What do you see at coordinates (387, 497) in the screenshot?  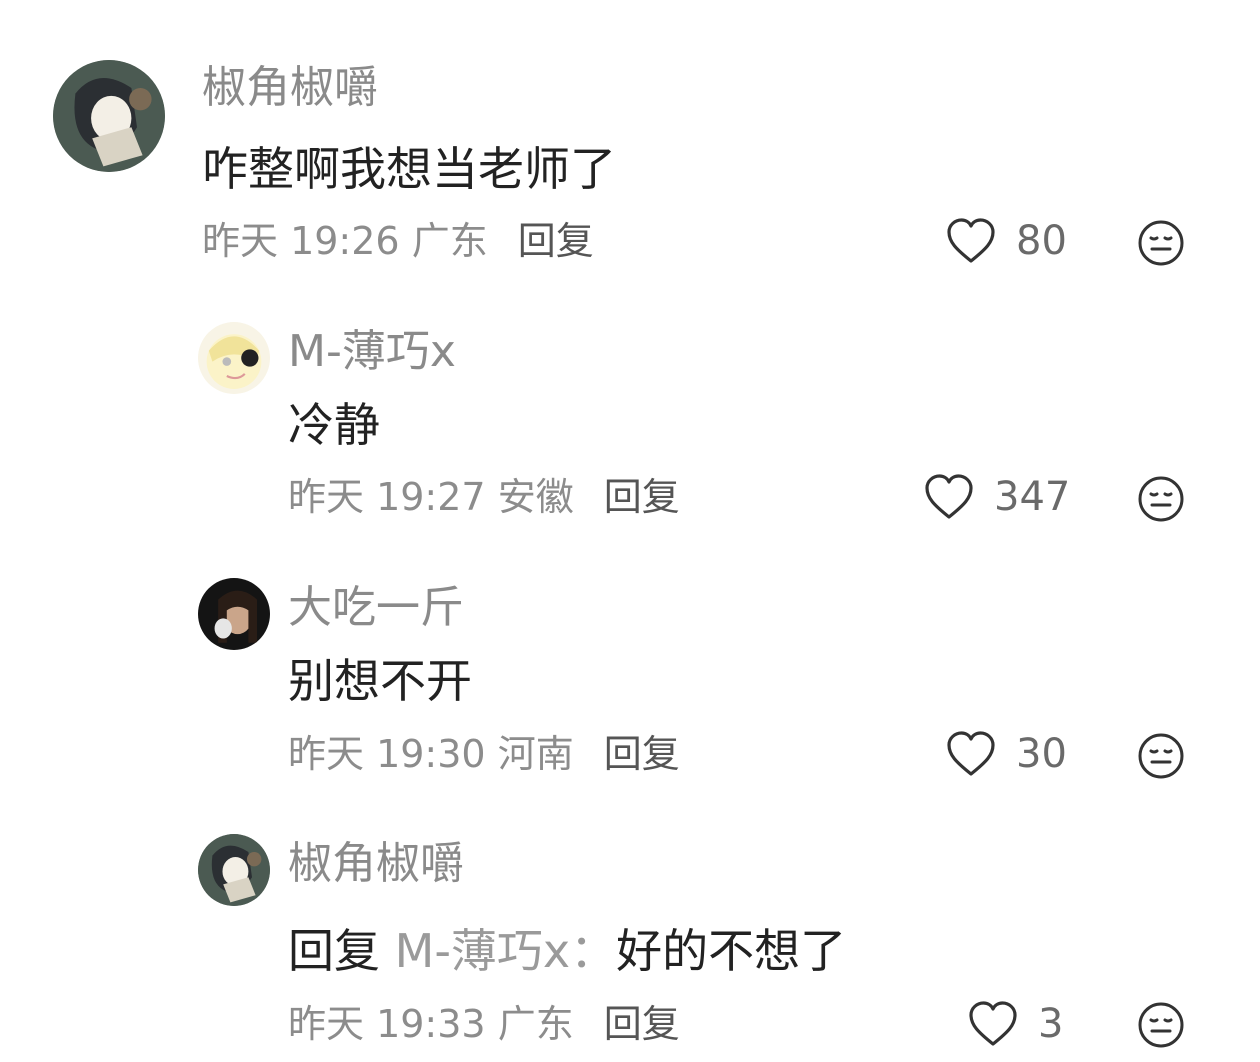 I see `timestamp: 昨天 19:27` at bounding box center [387, 497].